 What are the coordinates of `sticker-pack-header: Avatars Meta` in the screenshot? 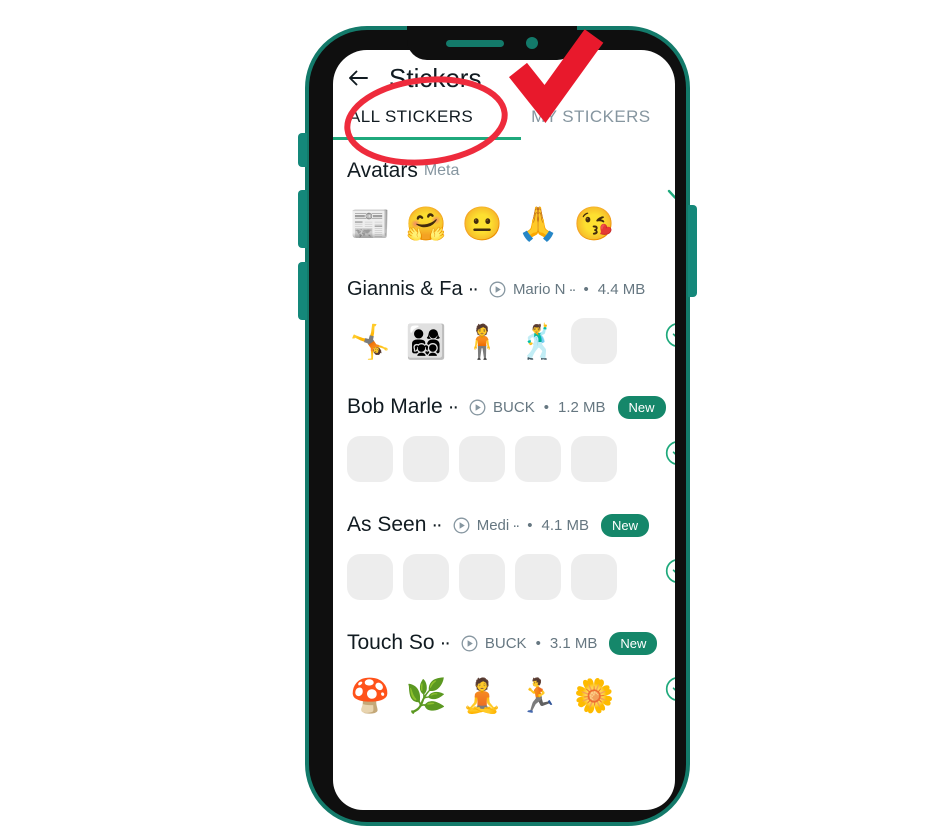 It's located at (511, 171).